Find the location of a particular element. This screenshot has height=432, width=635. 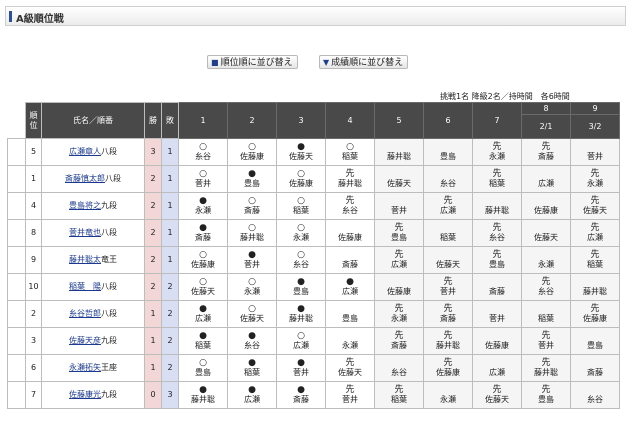

result-cell: ○ 斎藤 is located at coordinates (252, 206).